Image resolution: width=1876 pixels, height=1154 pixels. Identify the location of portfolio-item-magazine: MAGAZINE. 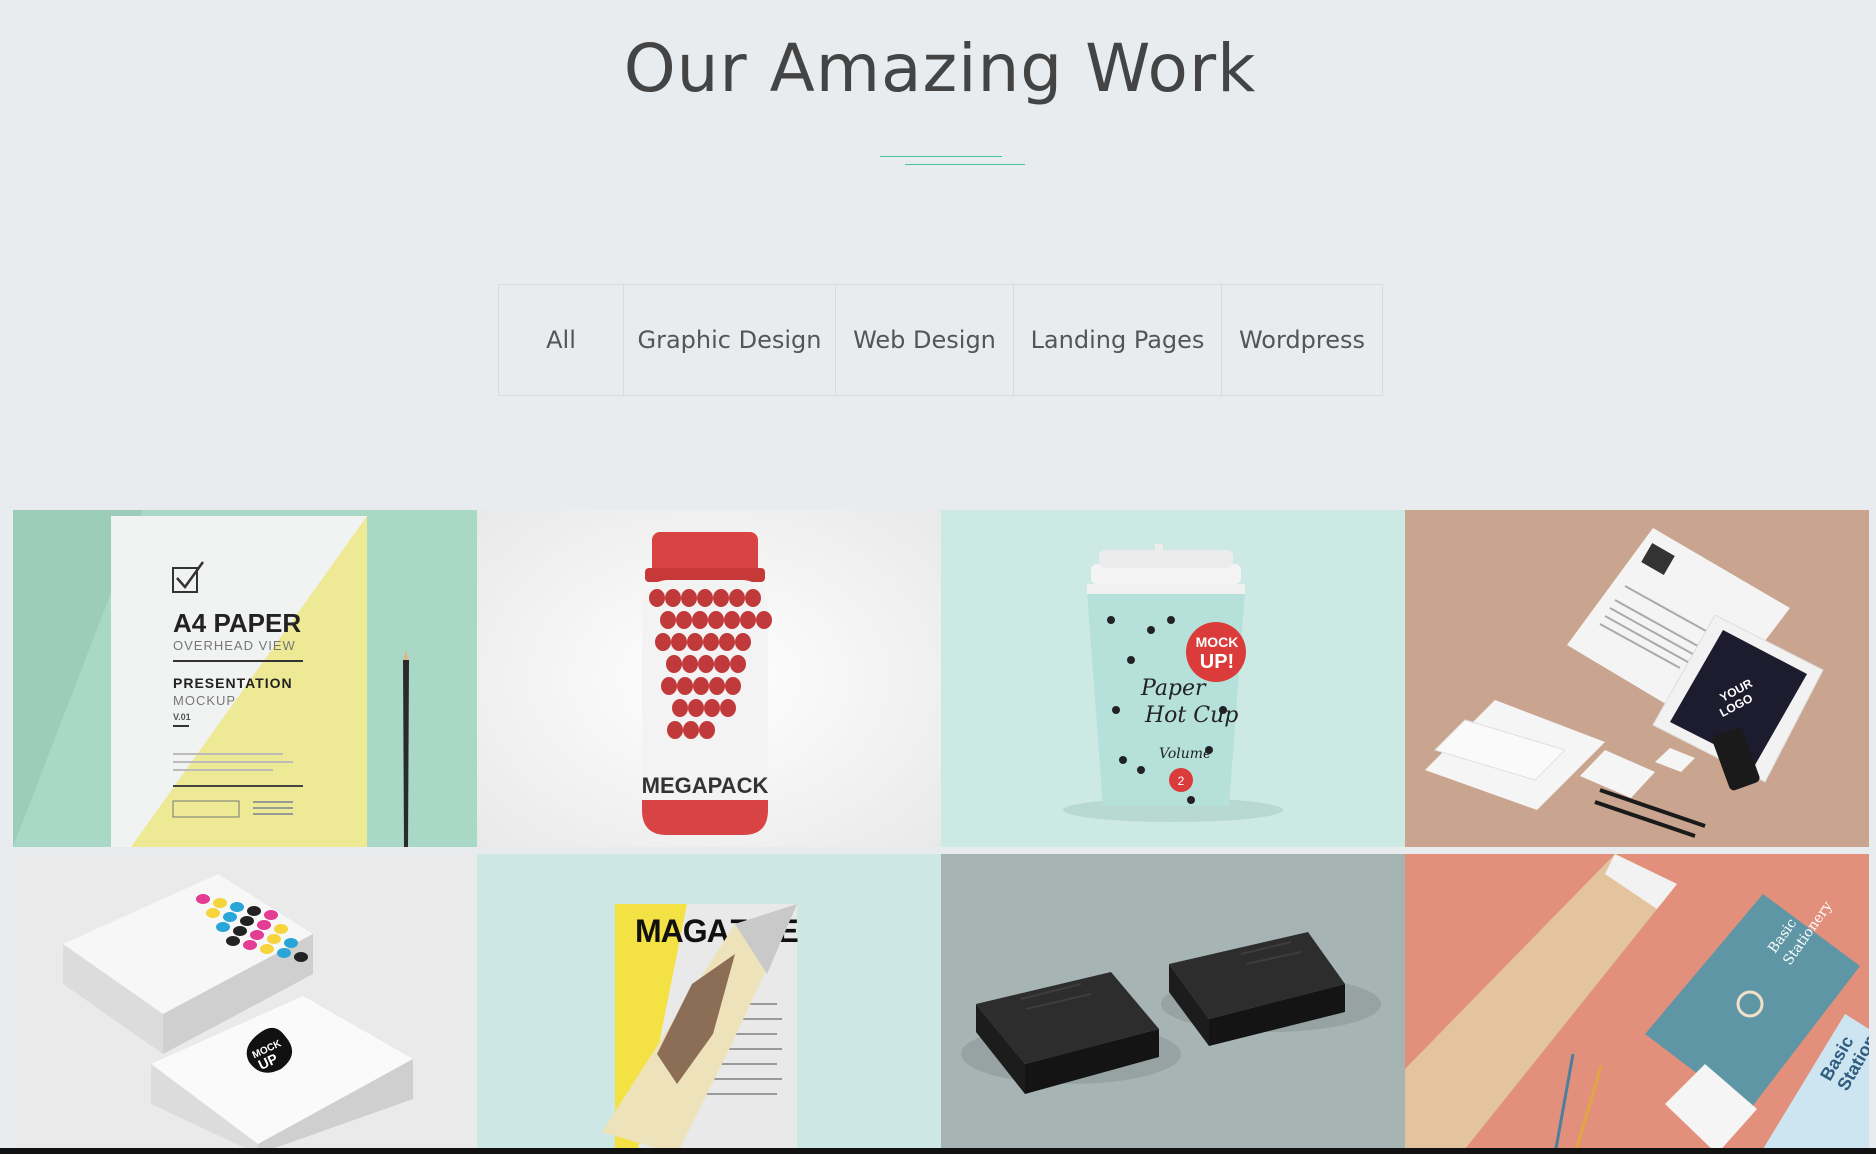
(709, 1004).